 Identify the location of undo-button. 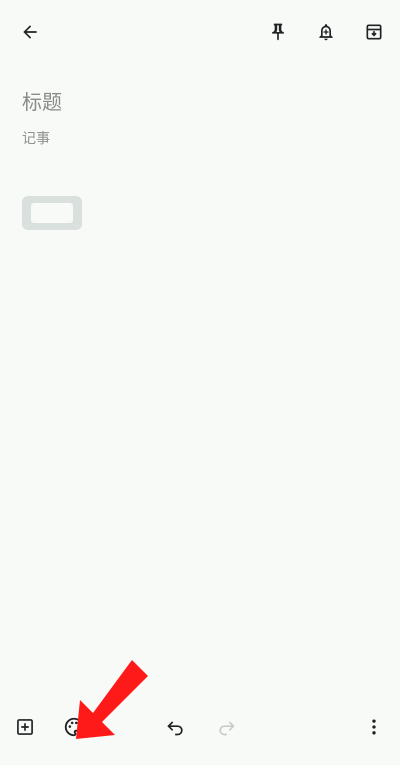
(176, 727).